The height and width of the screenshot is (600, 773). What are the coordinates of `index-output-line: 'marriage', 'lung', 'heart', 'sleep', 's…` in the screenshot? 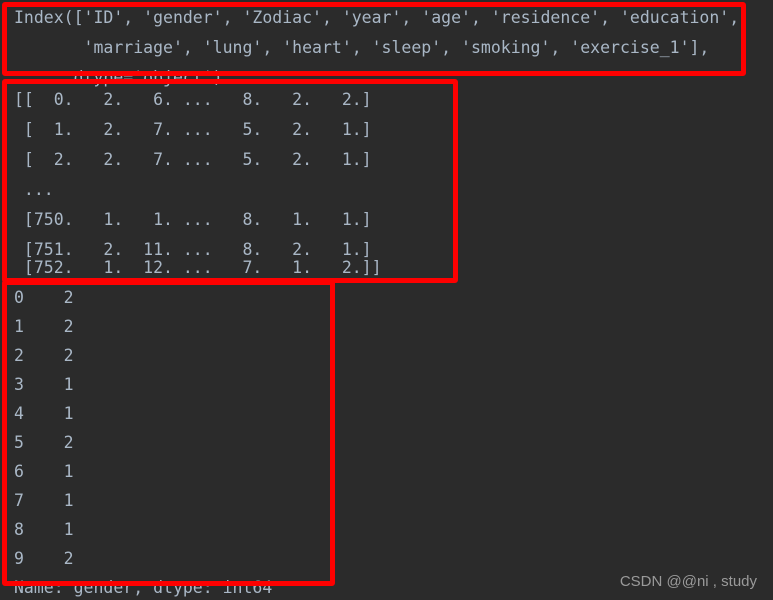 It's located at (362, 47).